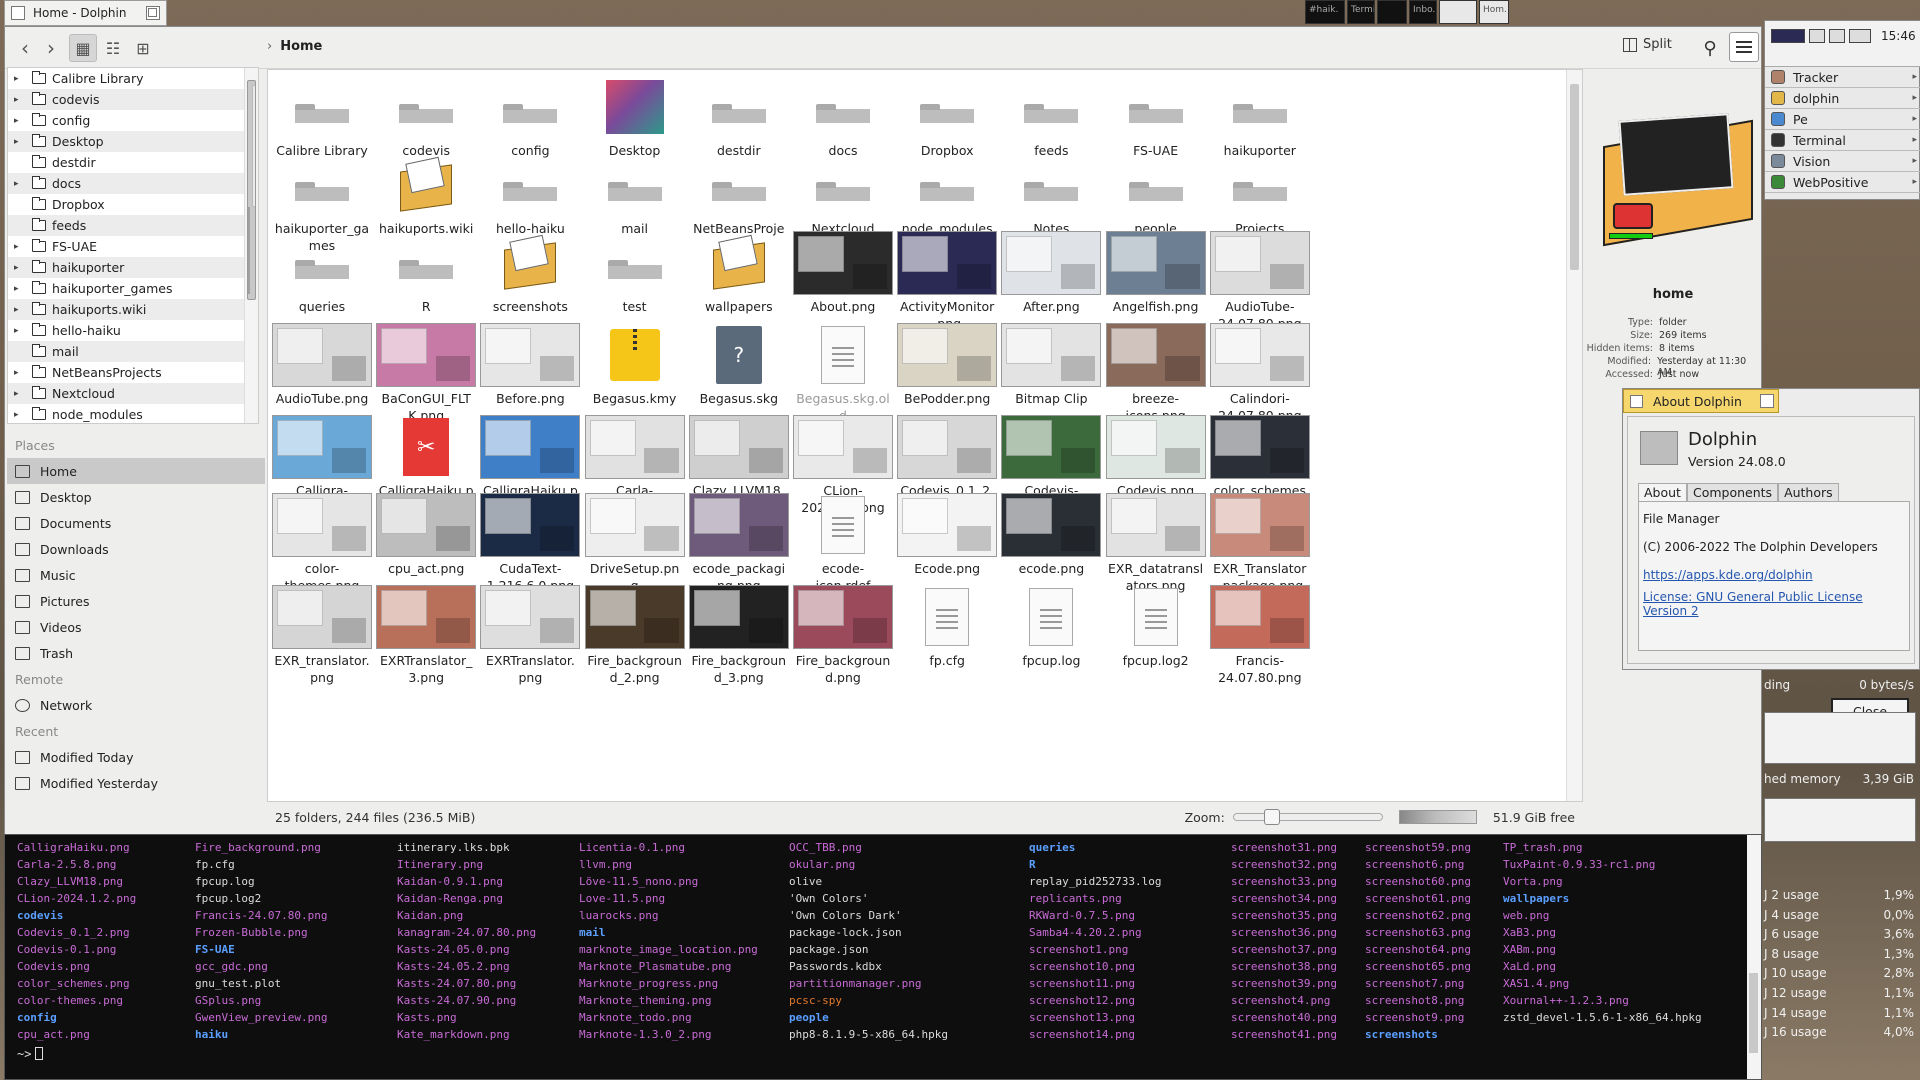 This screenshot has width=1920, height=1080. What do you see at coordinates (133, 309) in the screenshot?
I see `tree-item: ▸ haikuports.wiki` at bounding box center [133, 309].